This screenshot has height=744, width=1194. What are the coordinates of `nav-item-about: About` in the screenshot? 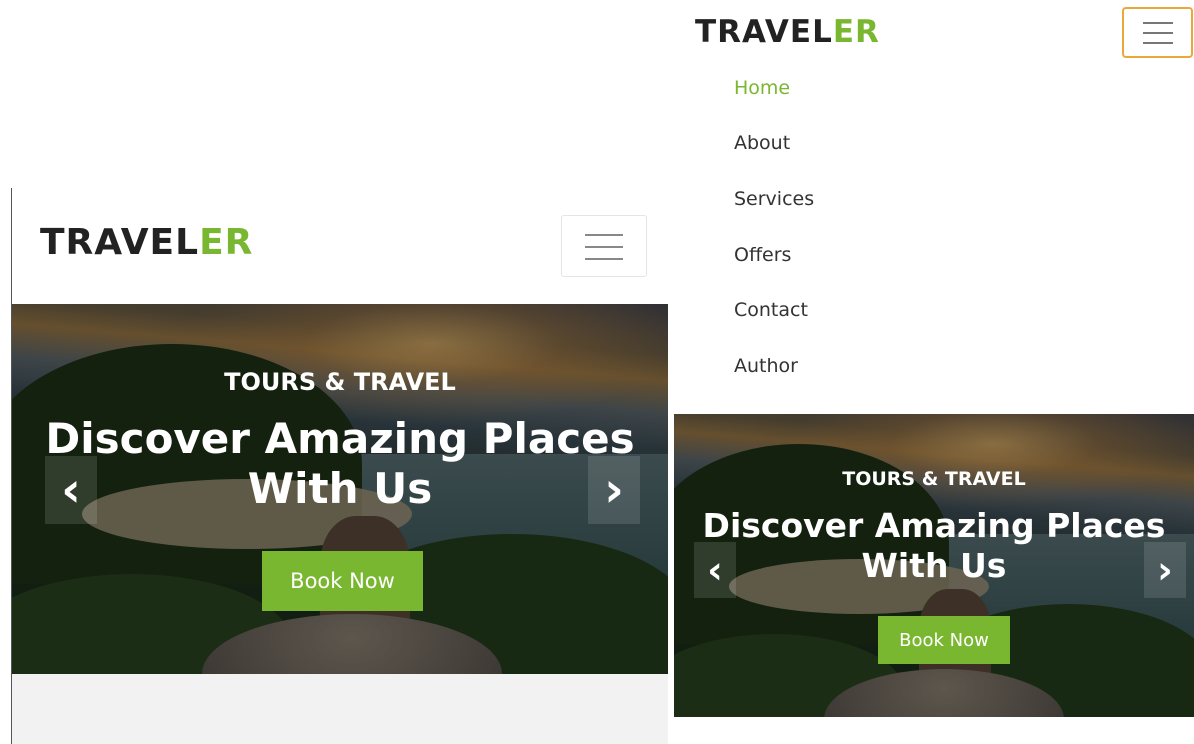 It's located at (774, 144).